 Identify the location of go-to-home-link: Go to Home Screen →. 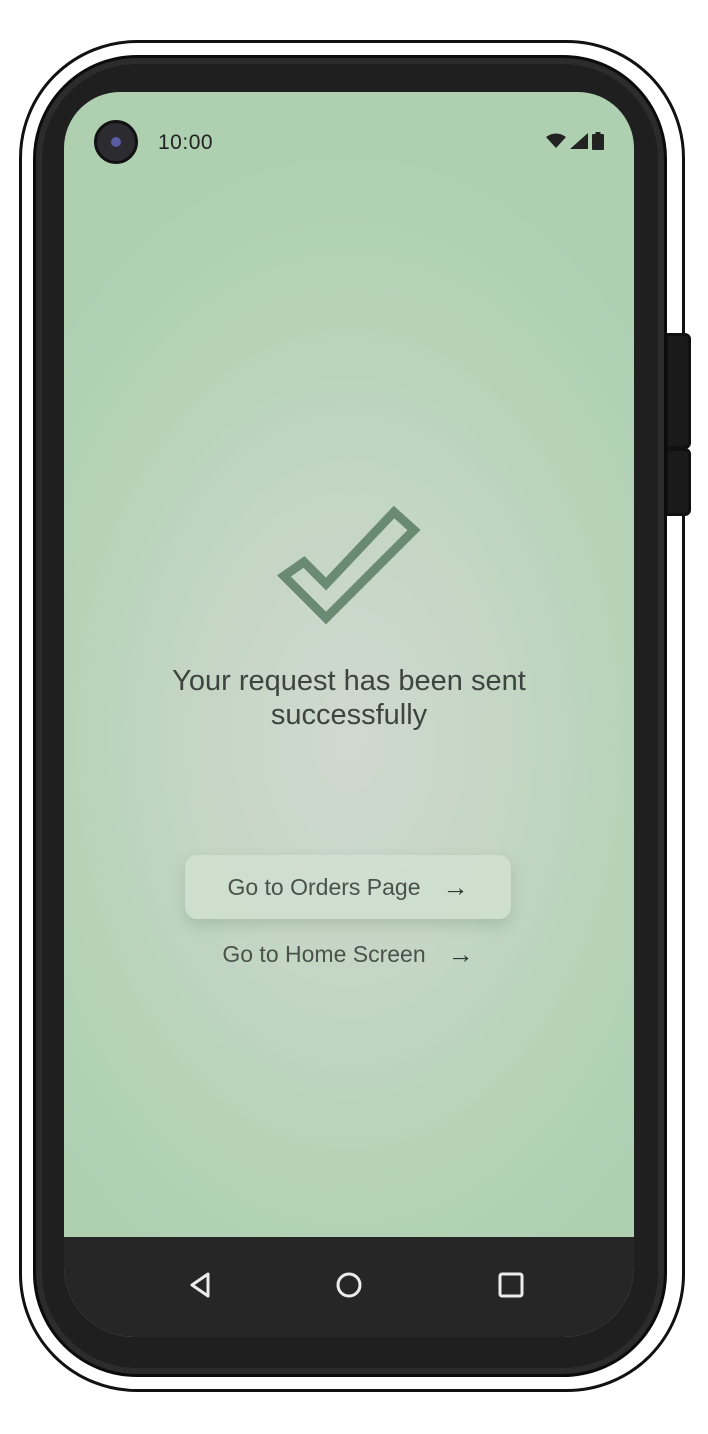
(348, 954).